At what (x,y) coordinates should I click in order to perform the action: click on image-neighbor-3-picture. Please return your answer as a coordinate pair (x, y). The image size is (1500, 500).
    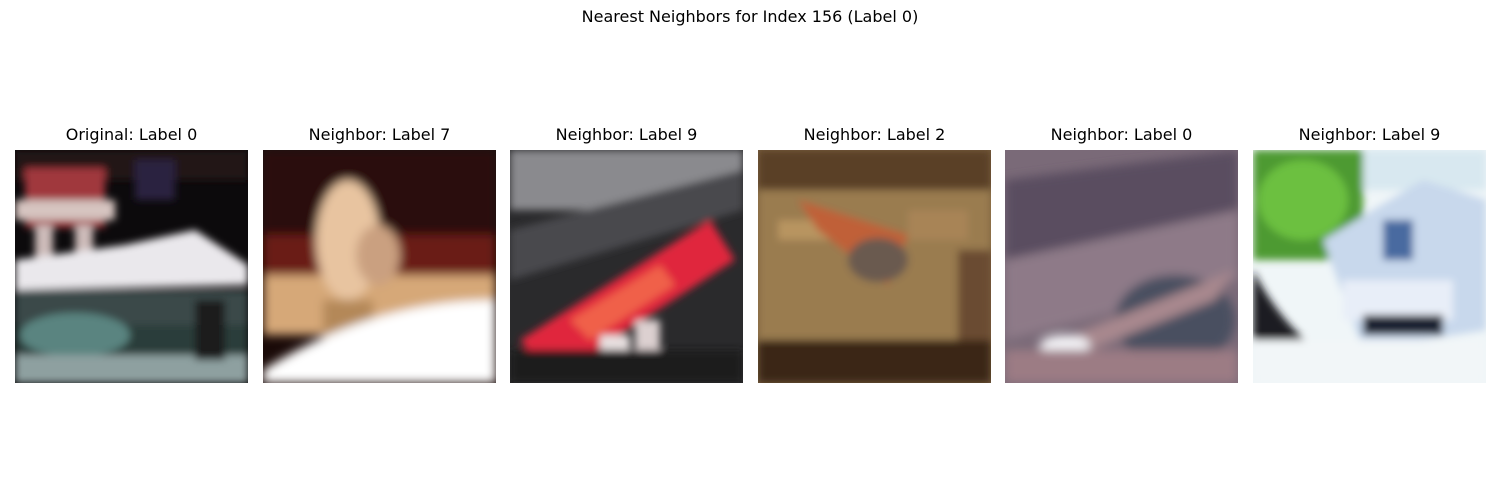
    Looking at the image, I should click on (874, 266).